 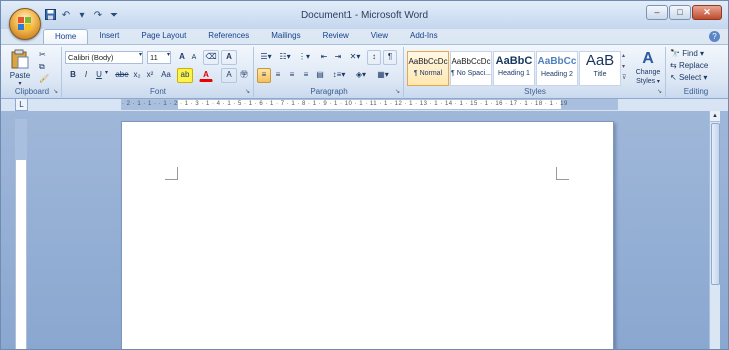 I want to click on gallery-scroll: ▴ ▾ ⊽, so click(x=624, y=67).